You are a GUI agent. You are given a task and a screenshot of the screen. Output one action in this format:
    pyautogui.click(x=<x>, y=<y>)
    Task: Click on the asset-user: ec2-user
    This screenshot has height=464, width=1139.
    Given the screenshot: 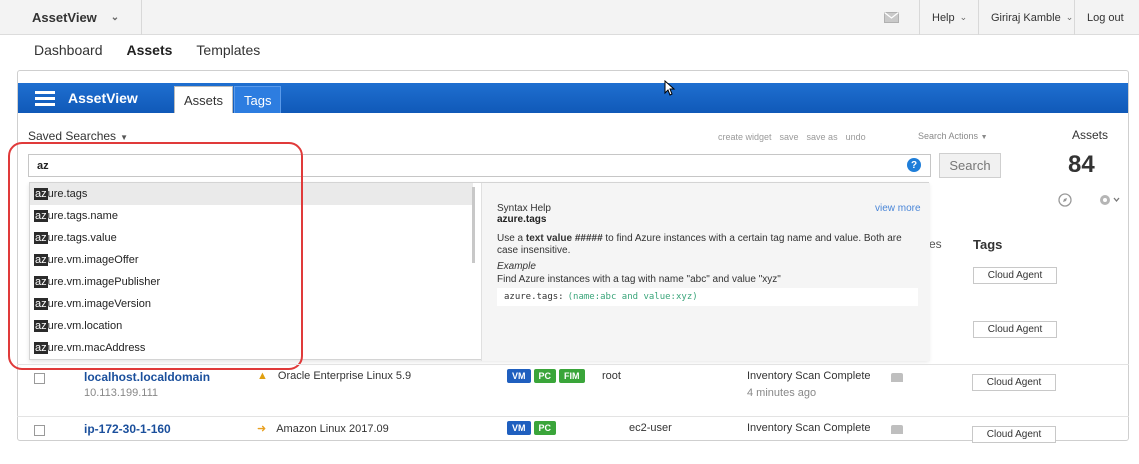 What is the action you would take?
    pyautogui.click(x=650, y=428)
    